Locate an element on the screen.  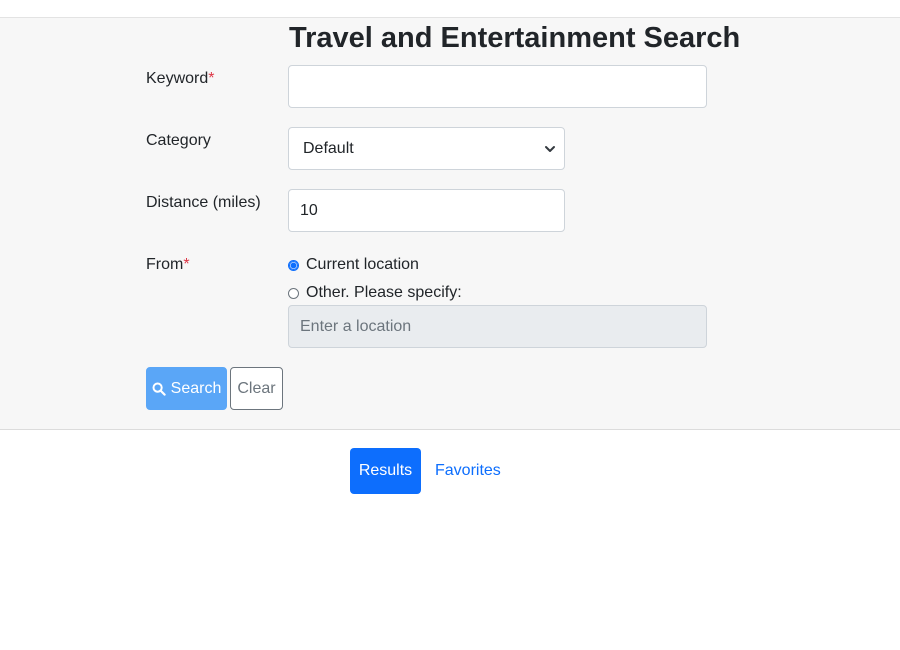
chevron-down-icon is located at coordinates (550, 148).